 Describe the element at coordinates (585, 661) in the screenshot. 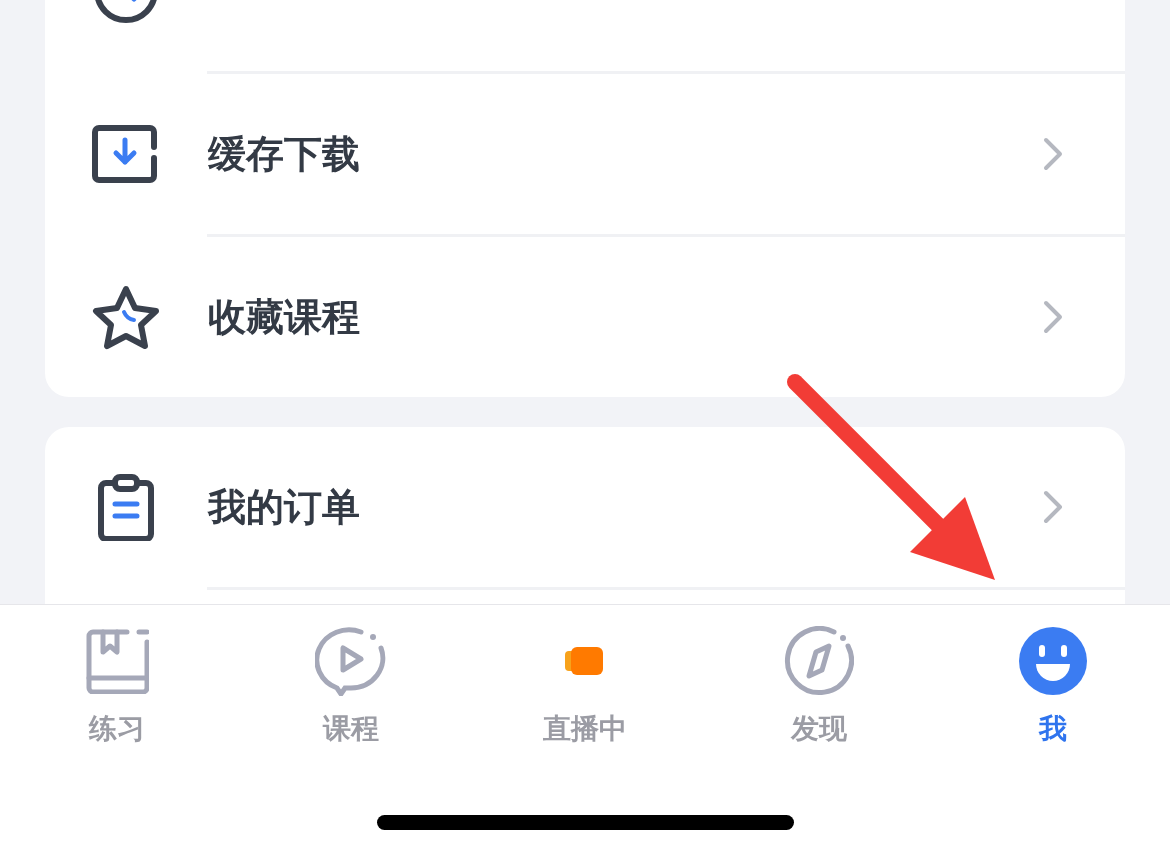

I see `live-icon` at that location.